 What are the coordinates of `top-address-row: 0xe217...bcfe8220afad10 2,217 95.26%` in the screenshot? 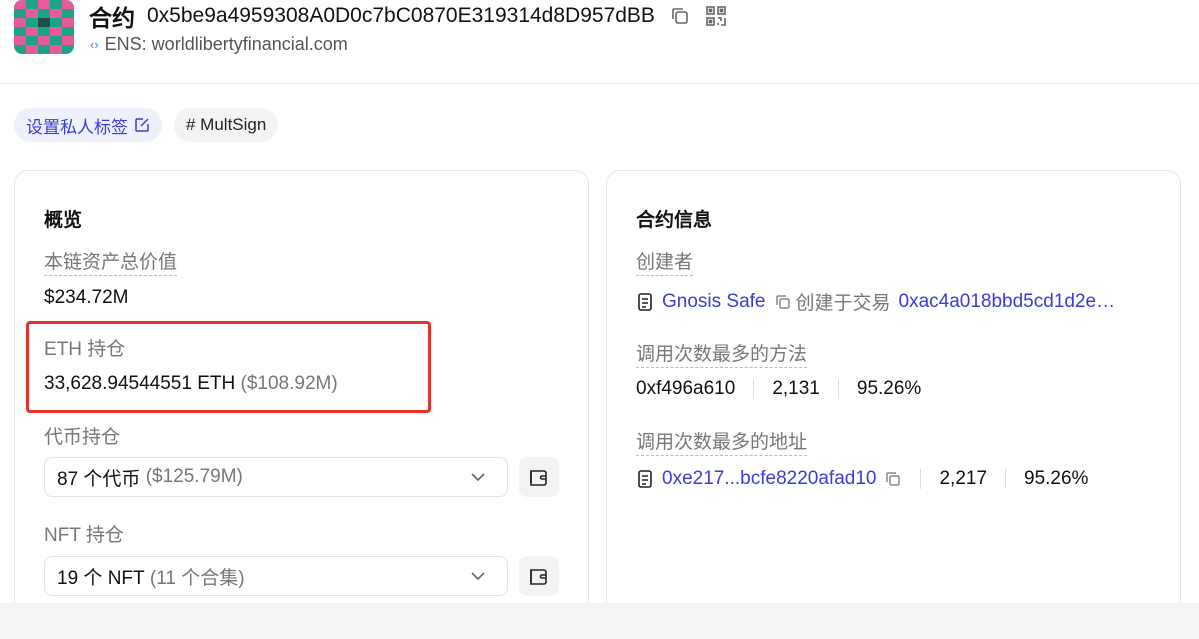 It's located at (862, 479).